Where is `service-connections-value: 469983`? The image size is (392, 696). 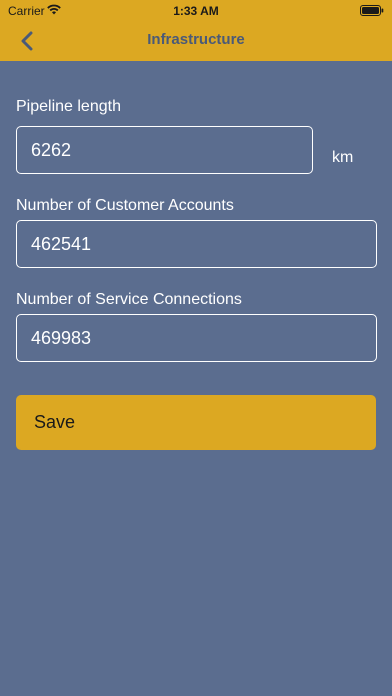
service-connections-value: 469983 is located at coordinates (61, 337).